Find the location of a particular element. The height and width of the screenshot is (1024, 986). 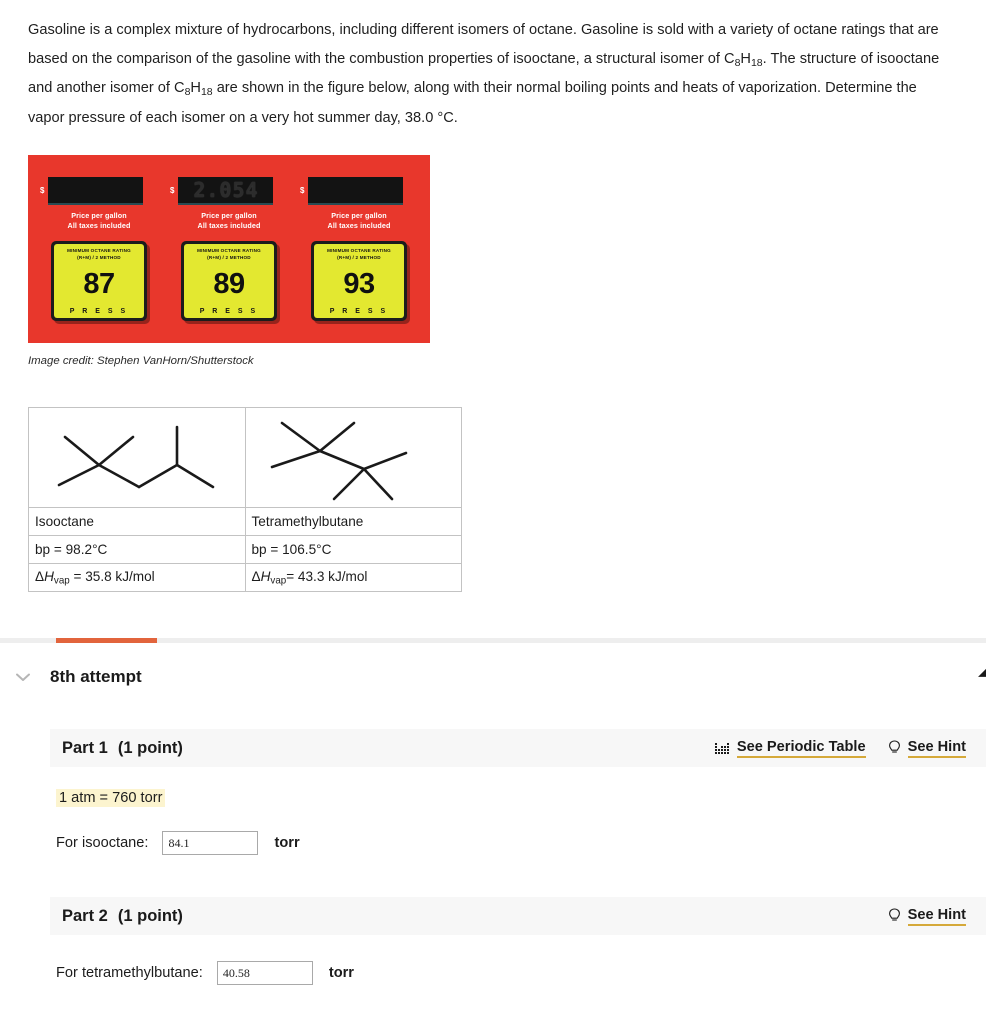

see-periodic-table-link: See Periodic Table is located at coordinates (790, 748).